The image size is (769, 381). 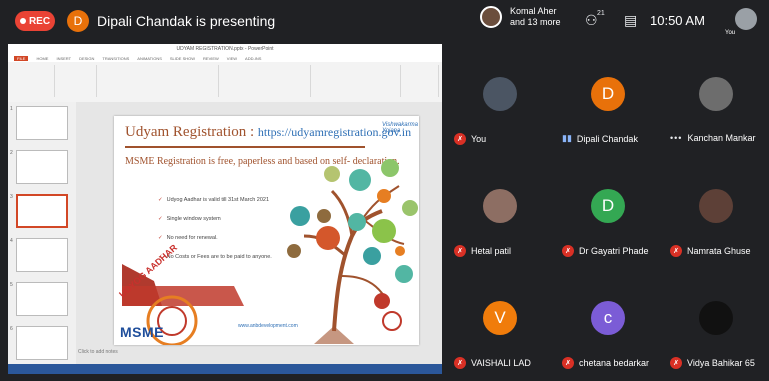 I want to click on participants-summary: Komal Aher and 13 more, so click(x=520, y=17).